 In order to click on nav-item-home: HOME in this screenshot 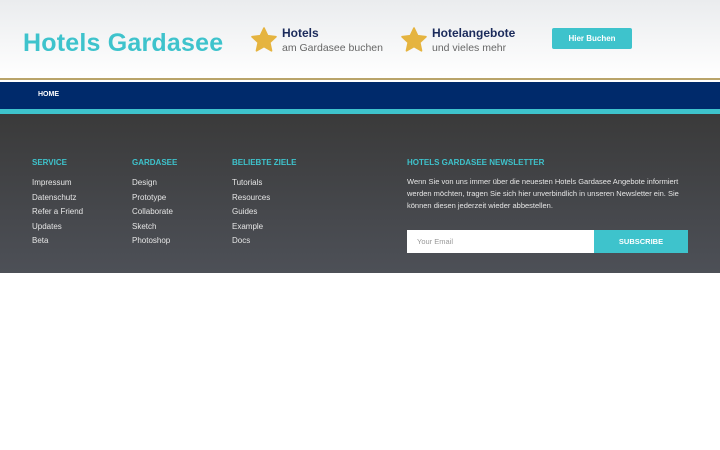, I will do `click(48, 94)`.